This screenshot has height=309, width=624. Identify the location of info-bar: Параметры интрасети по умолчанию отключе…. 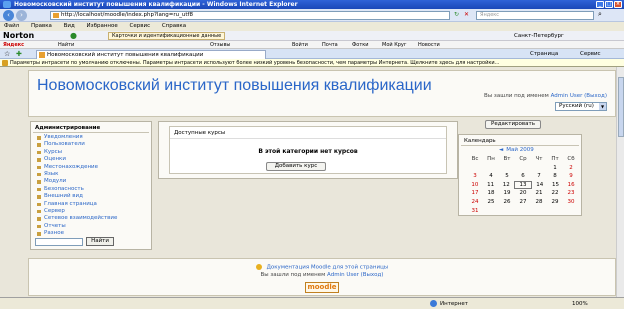
(312, 63).